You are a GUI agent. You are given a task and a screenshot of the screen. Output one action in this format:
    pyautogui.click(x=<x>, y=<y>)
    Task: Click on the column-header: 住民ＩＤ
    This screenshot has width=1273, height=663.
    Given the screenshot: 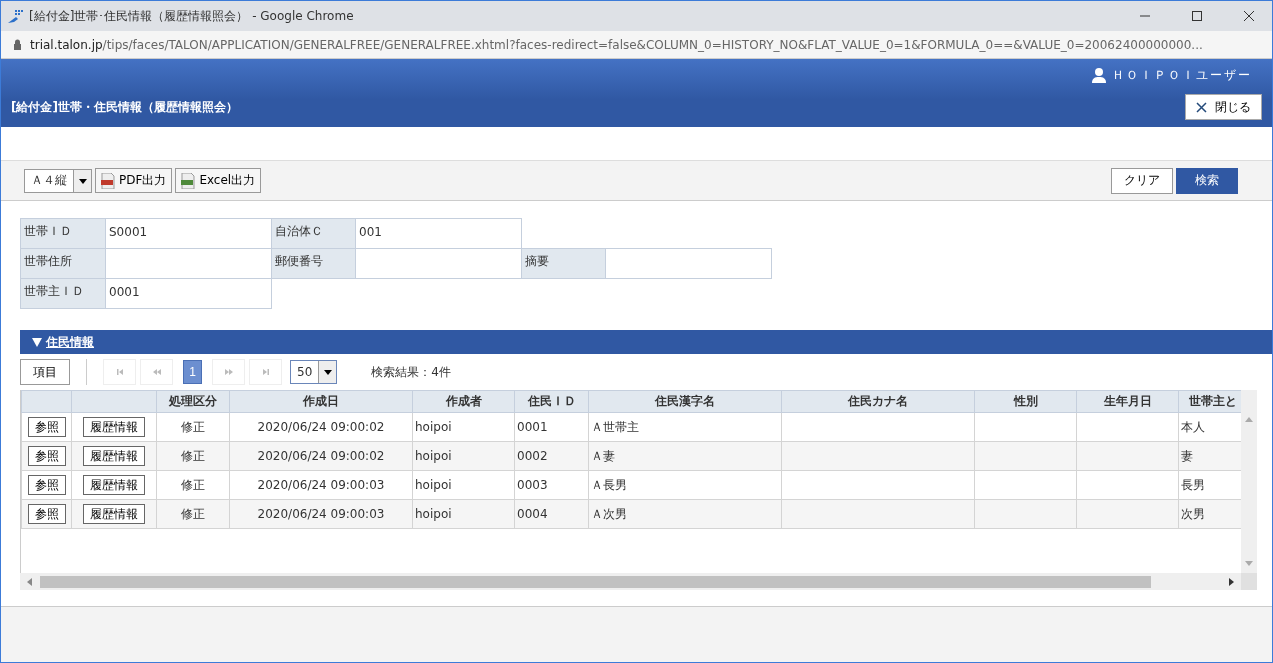 What is the action you would take?
    pyautogui.click(x=551, y=401)
    